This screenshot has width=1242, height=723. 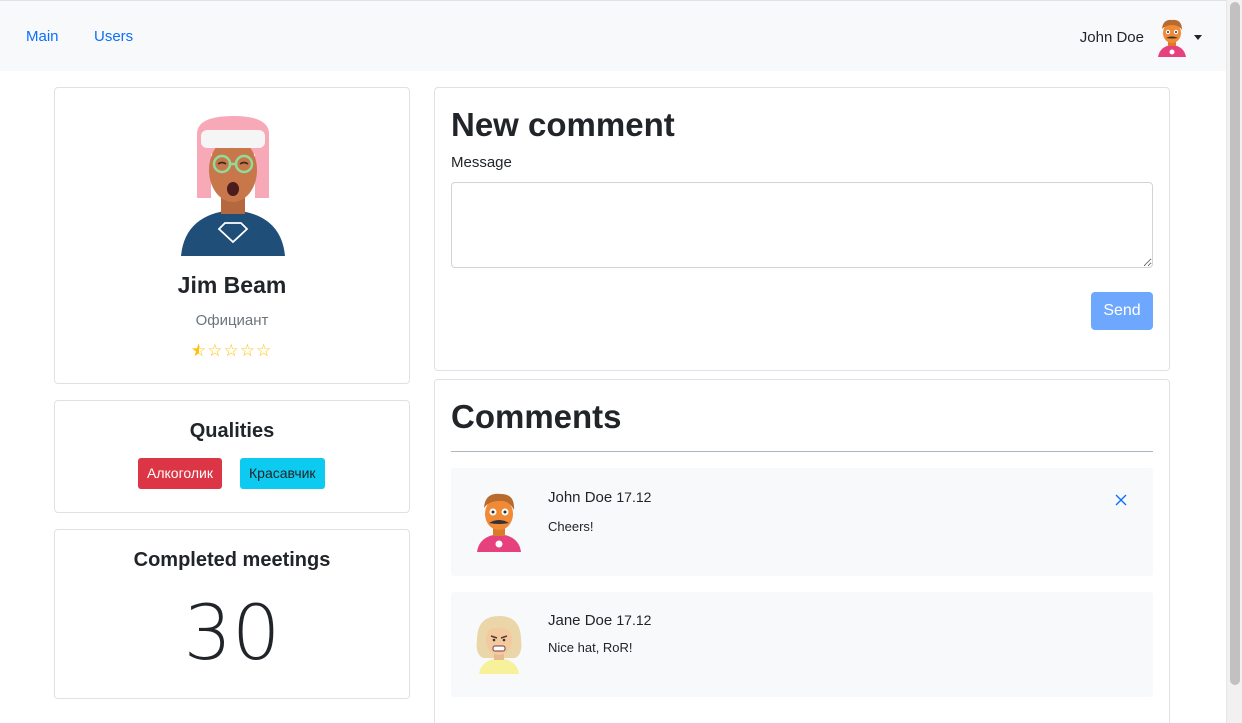 I want to click on comment-author-line: Jane Doe 17.12, so click(x=599, y=620).